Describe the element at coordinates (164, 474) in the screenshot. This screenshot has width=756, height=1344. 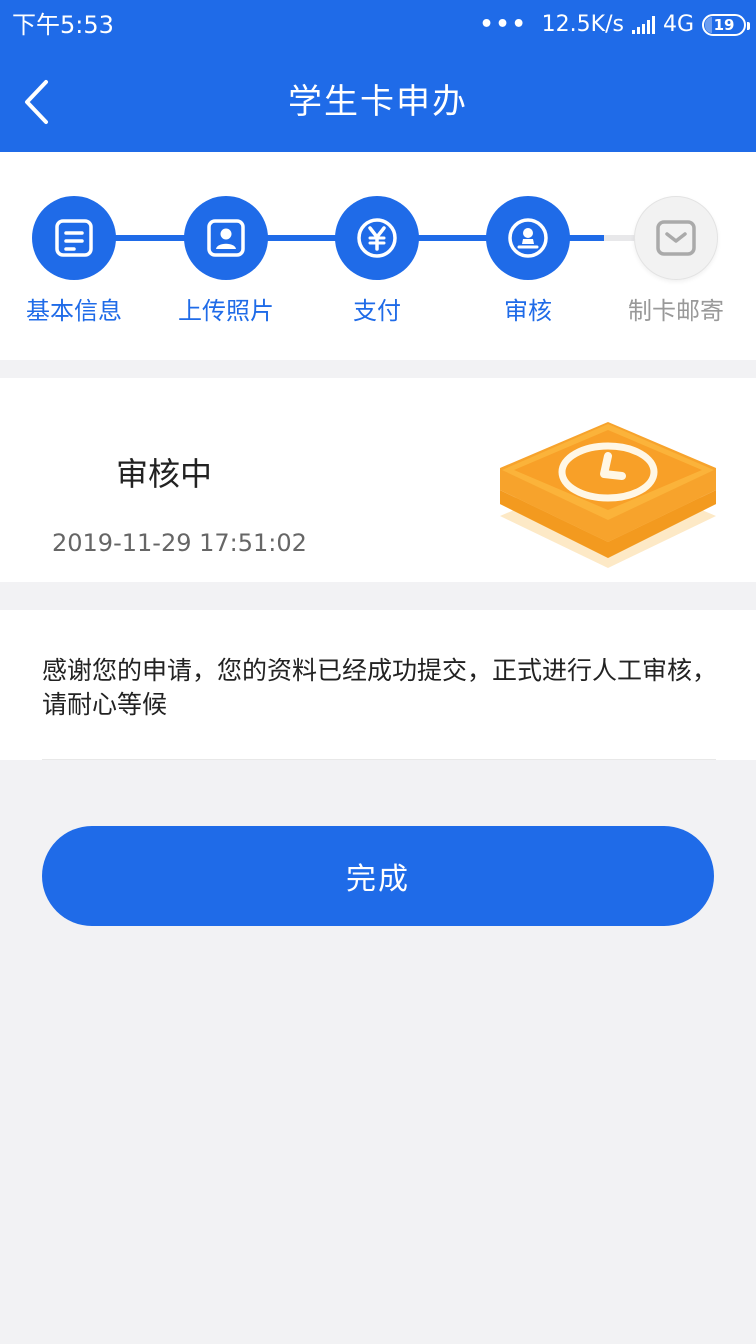
I see `status-title: 审核中` at that location.